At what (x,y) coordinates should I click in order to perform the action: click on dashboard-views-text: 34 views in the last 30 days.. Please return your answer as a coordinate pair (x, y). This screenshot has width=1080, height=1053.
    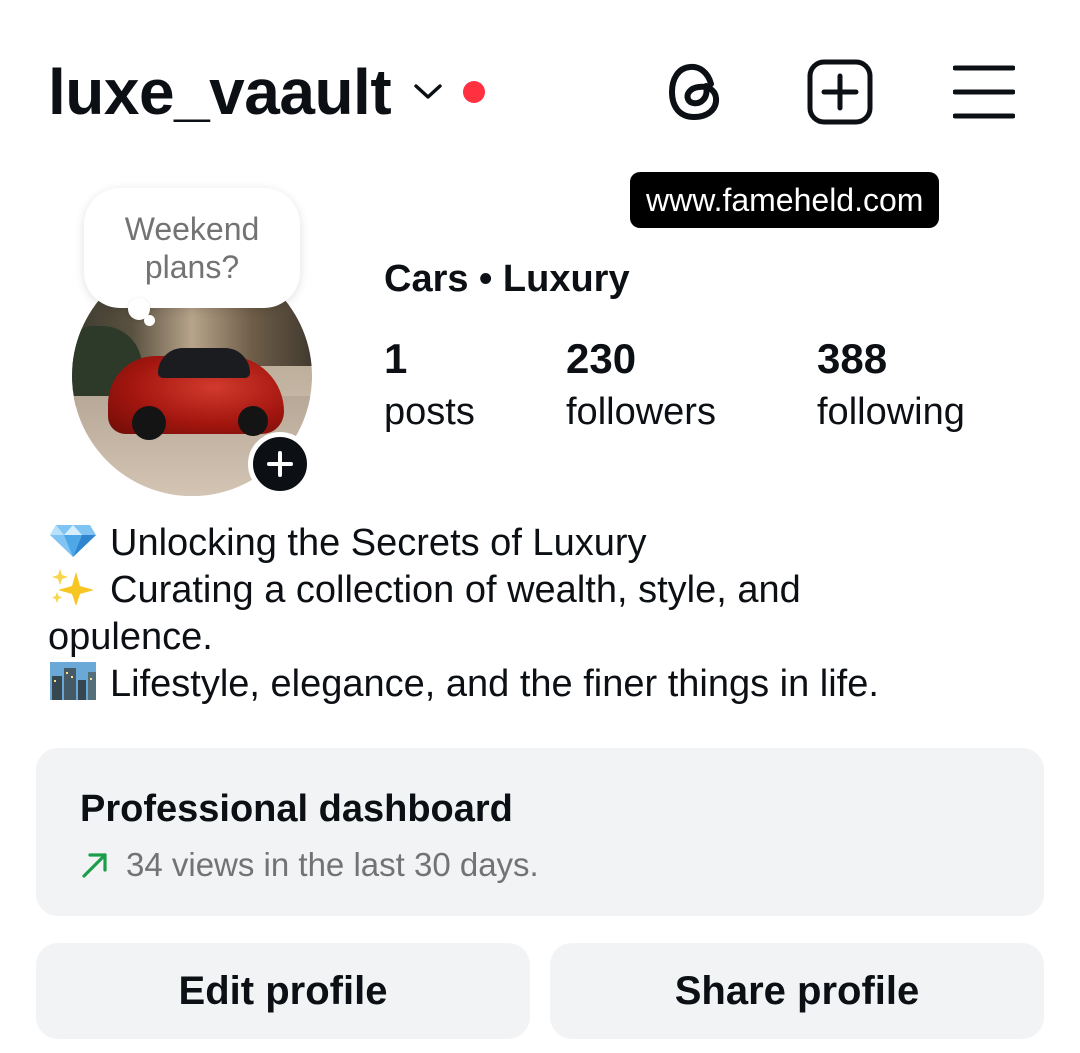
    Looking at the image, I should click on (332, 864).